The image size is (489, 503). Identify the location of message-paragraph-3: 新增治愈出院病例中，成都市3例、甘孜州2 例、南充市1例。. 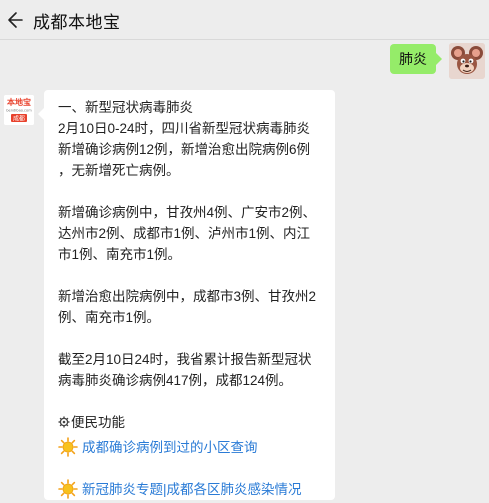
(187, 307).